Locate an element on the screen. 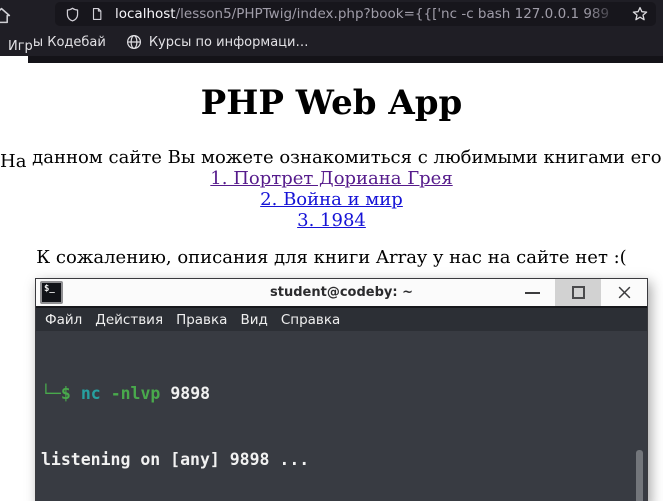  close-icon is located at coordinates (624, 292).